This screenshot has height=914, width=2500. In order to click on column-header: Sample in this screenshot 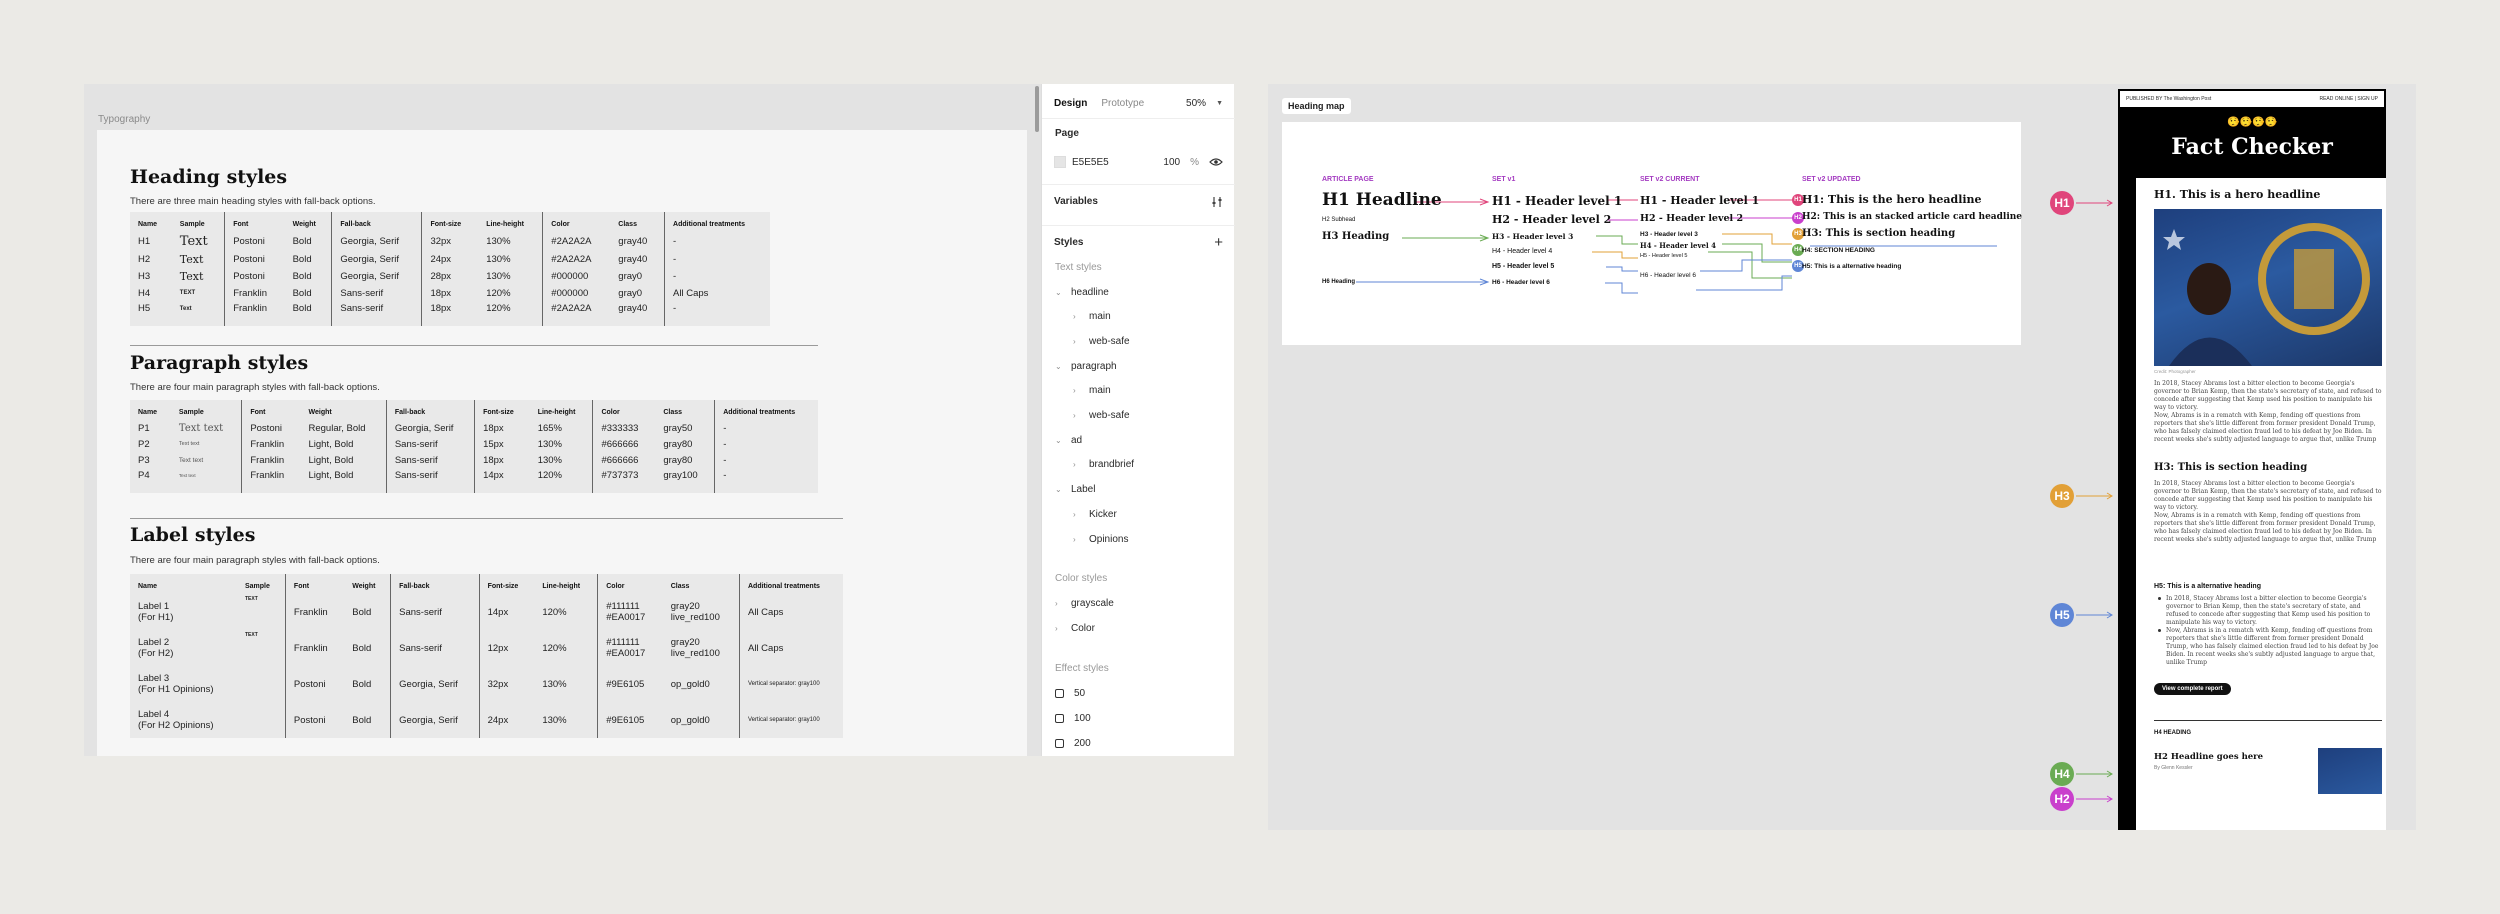, I will do `click(191, 412)`.